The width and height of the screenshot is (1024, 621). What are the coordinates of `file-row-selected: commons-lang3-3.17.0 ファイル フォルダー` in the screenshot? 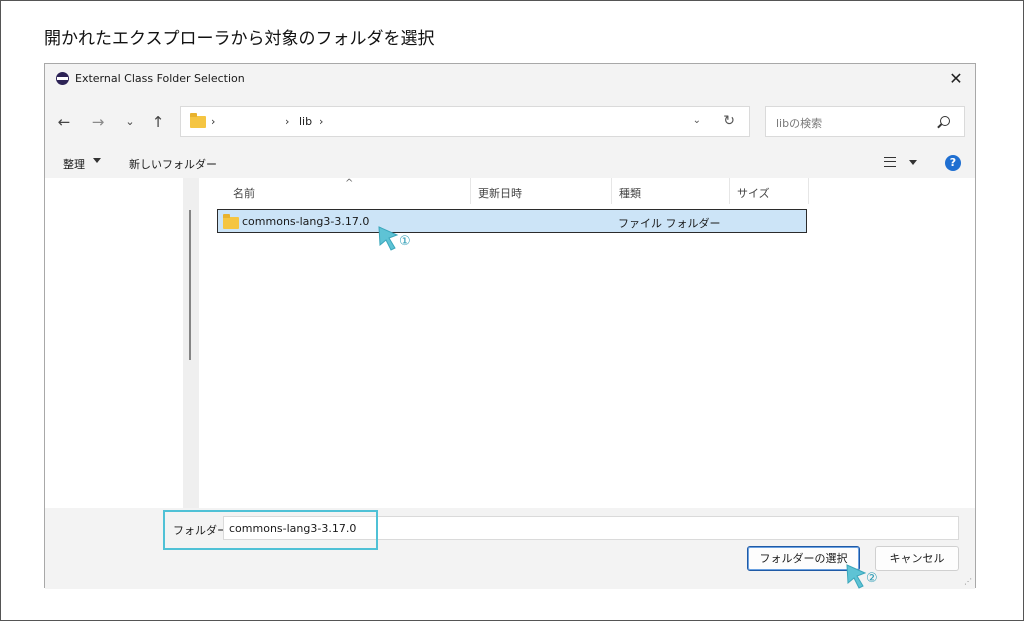 It's located at (512, 221).